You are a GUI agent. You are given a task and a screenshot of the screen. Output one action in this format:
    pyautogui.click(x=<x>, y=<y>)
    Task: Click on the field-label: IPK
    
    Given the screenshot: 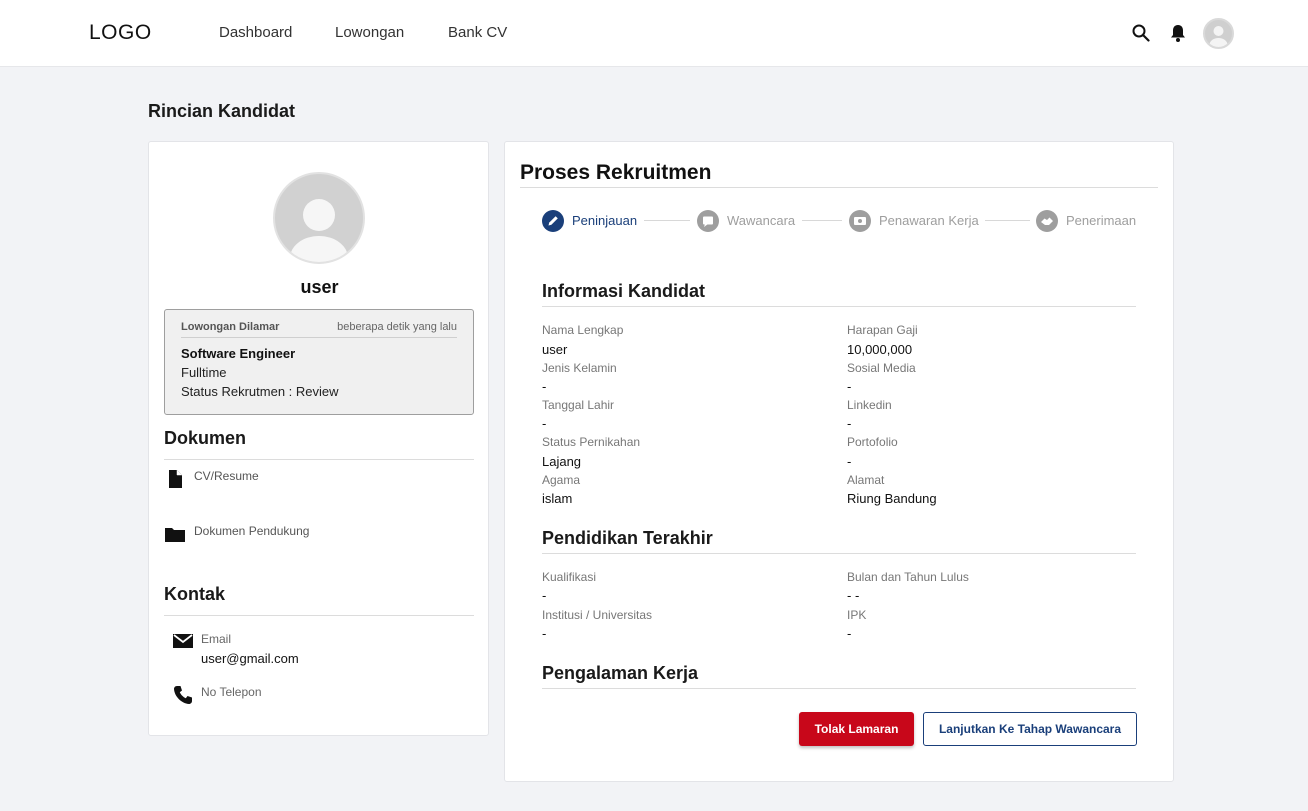 What is the action you would take?
    pyautogui.click(x=857, y=615)
    